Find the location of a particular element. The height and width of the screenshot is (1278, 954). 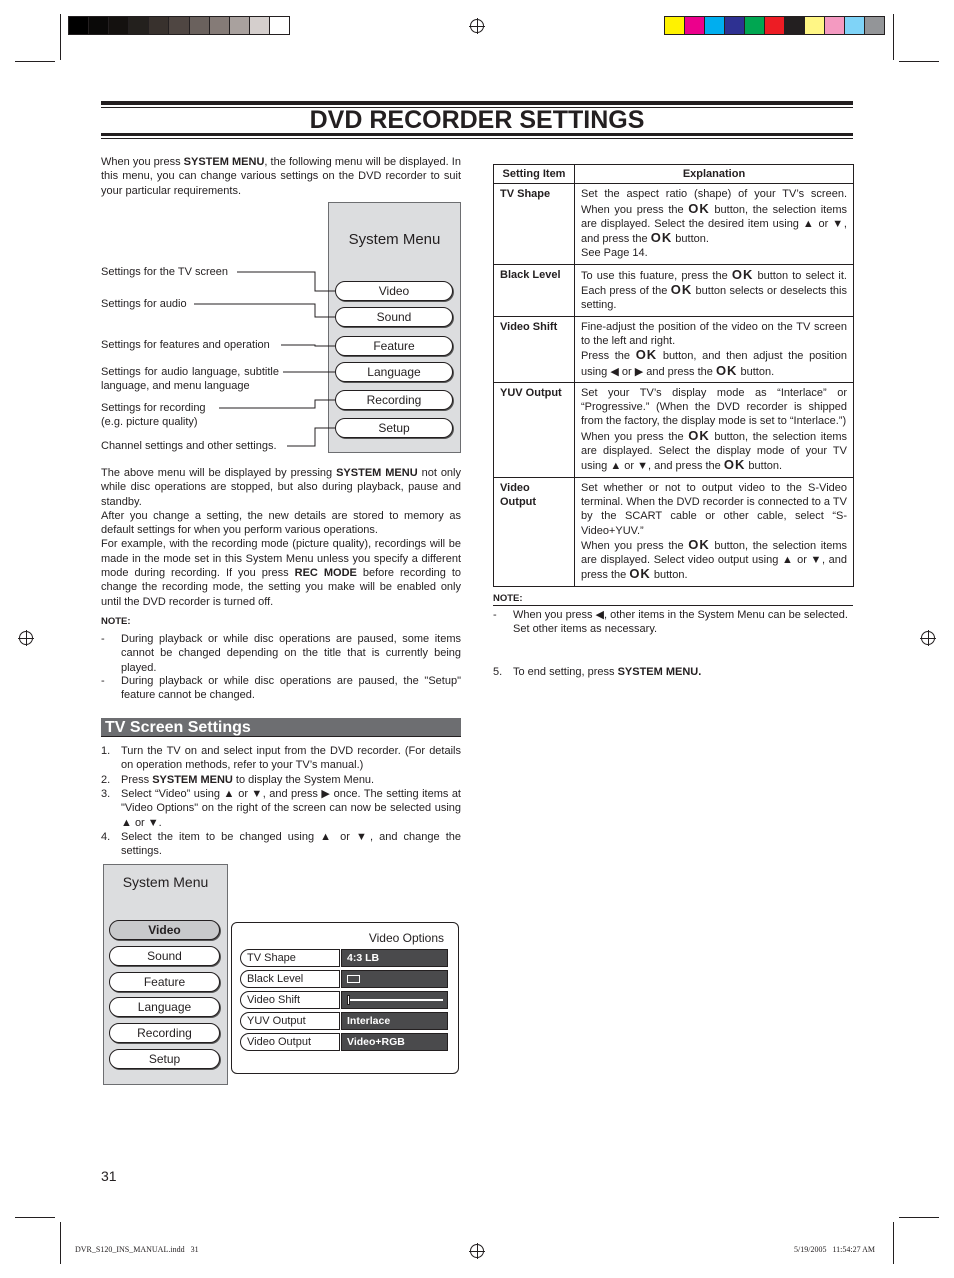

menu-button-recording: Recording is located at coordinates (164, 1033).